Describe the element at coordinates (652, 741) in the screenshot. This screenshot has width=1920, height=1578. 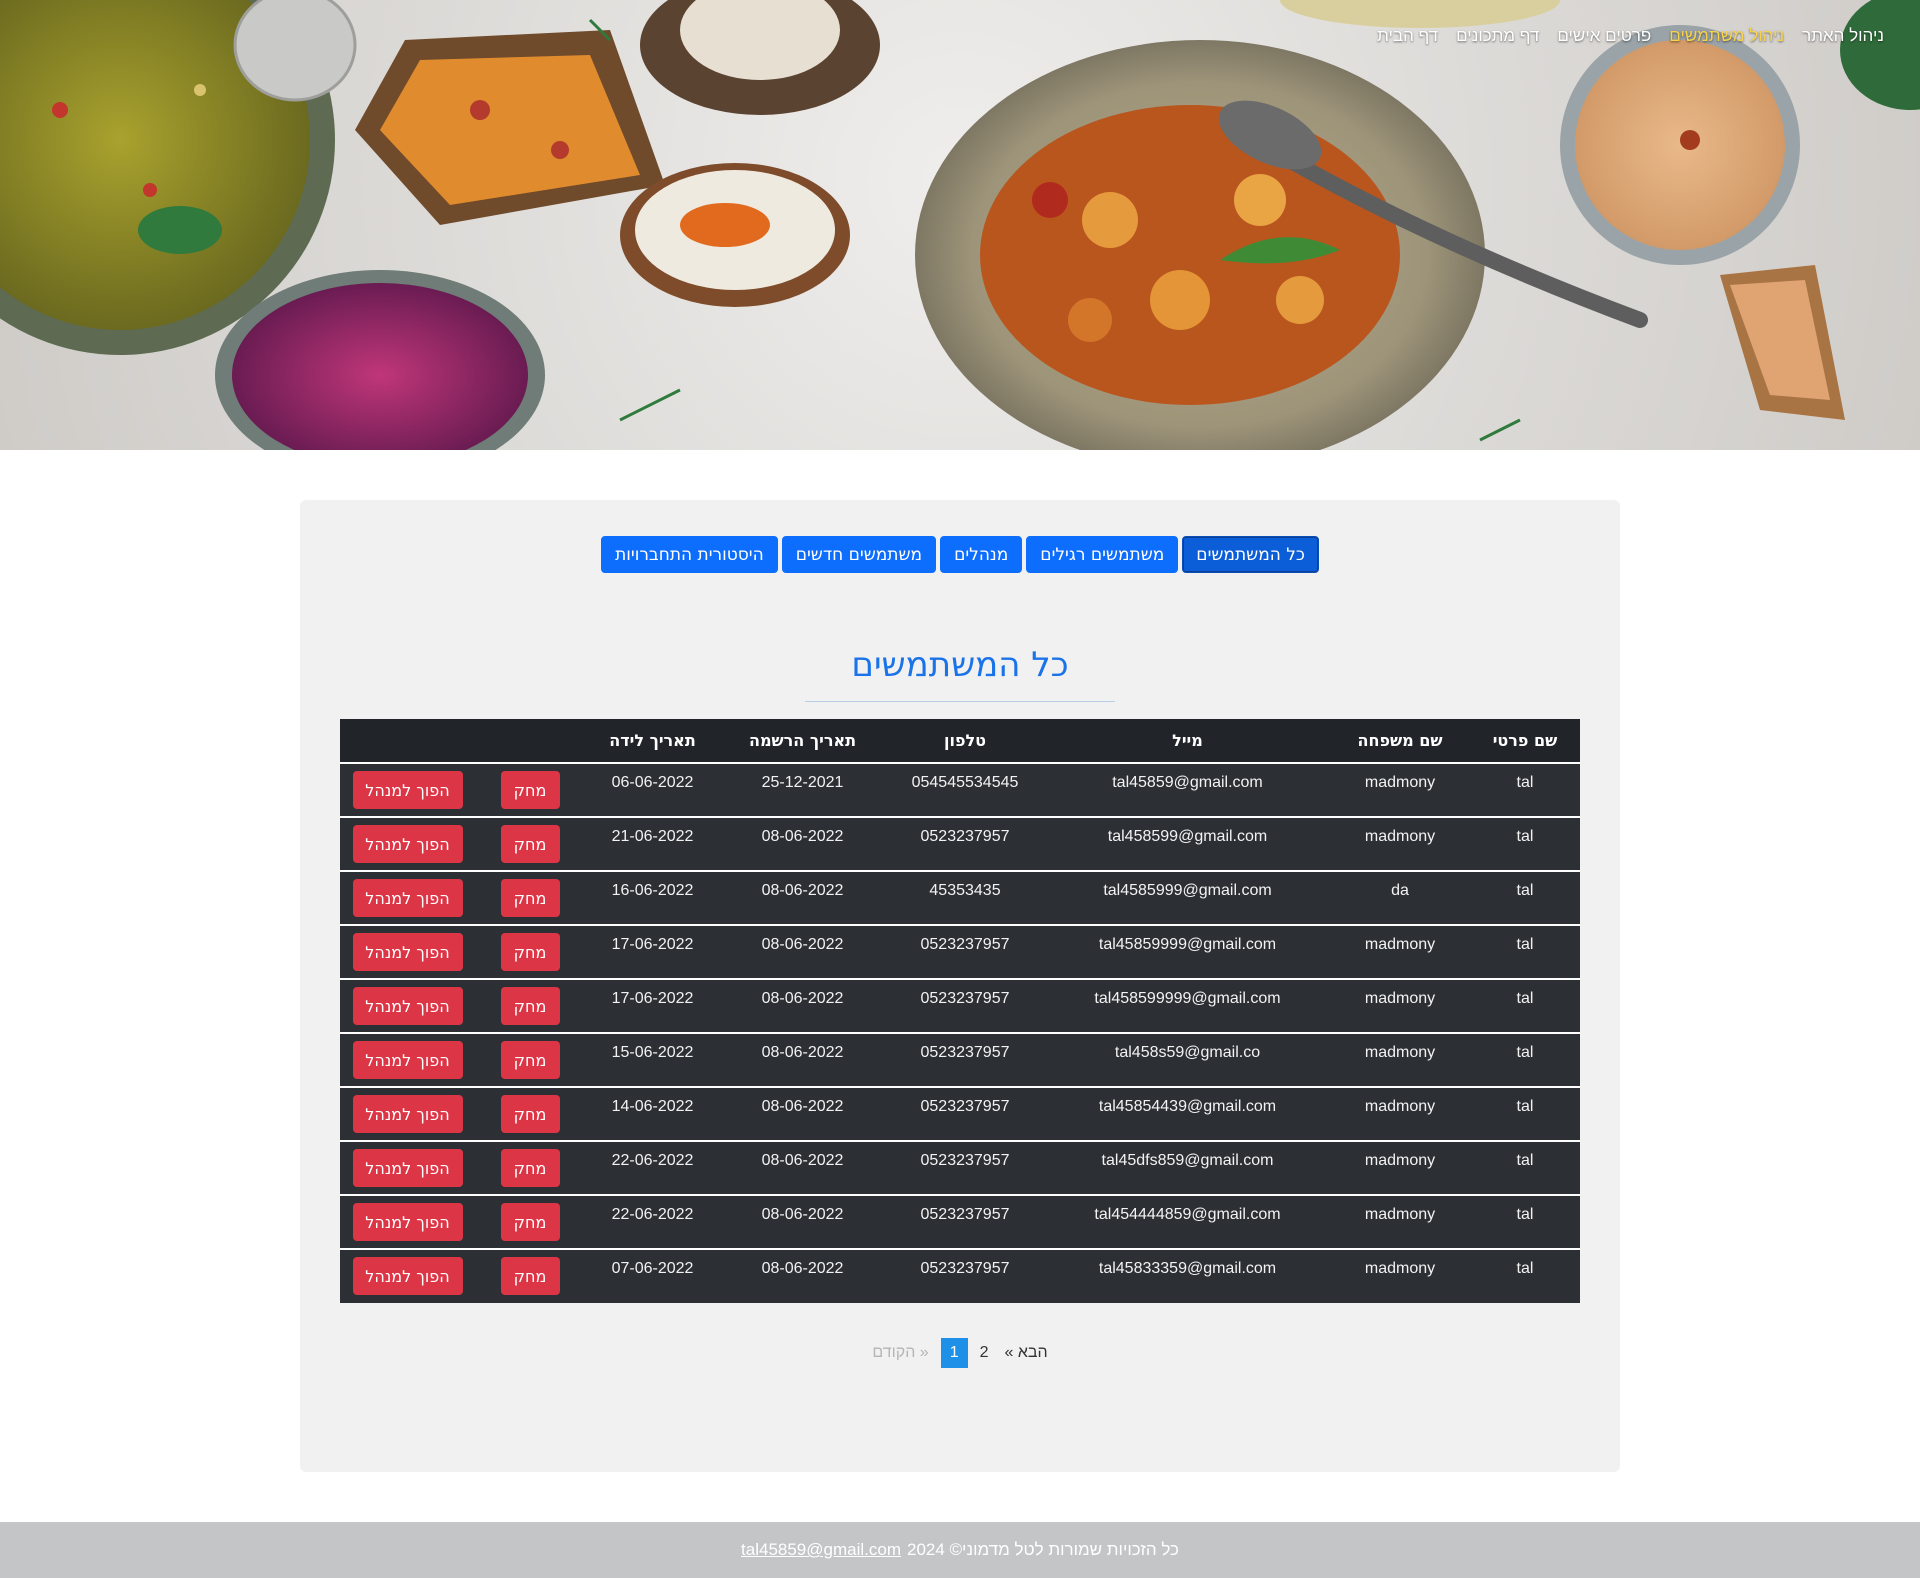
I see `header-birth-date: תאריך לידה` at that location.